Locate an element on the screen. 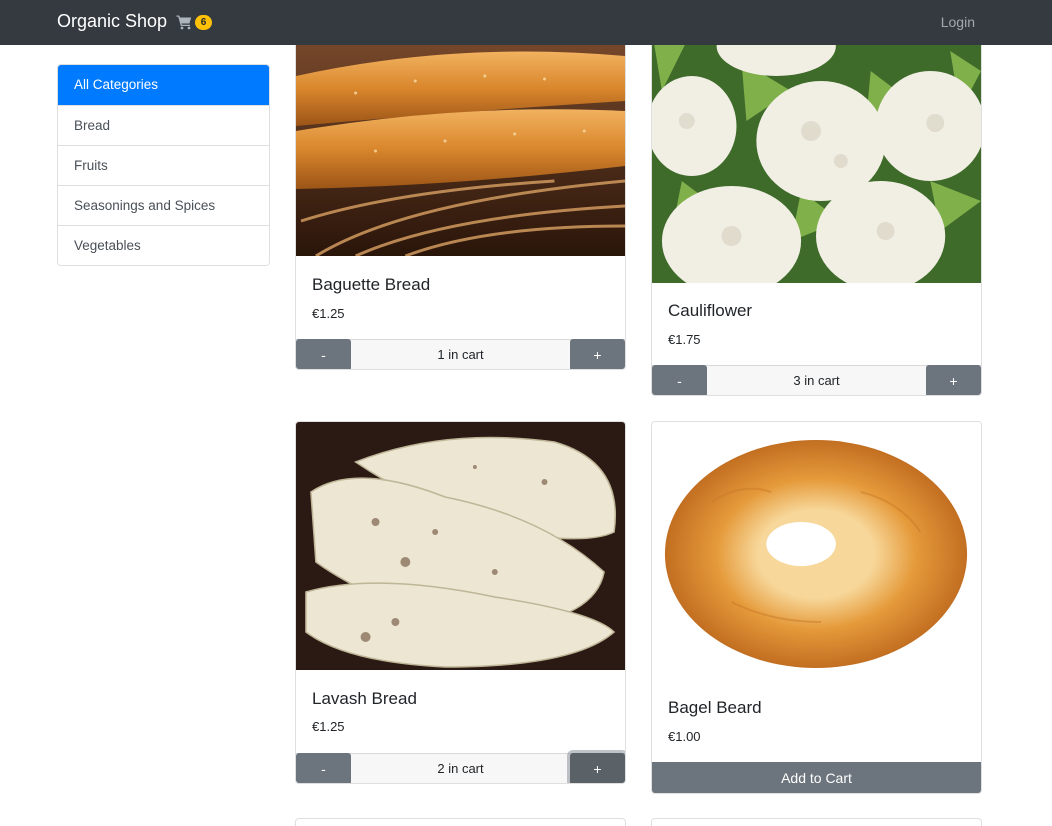 The height and width of the screenshot is (826, 1052). cart-controls: - 1 in cart + is located at coordinates (460, 354).